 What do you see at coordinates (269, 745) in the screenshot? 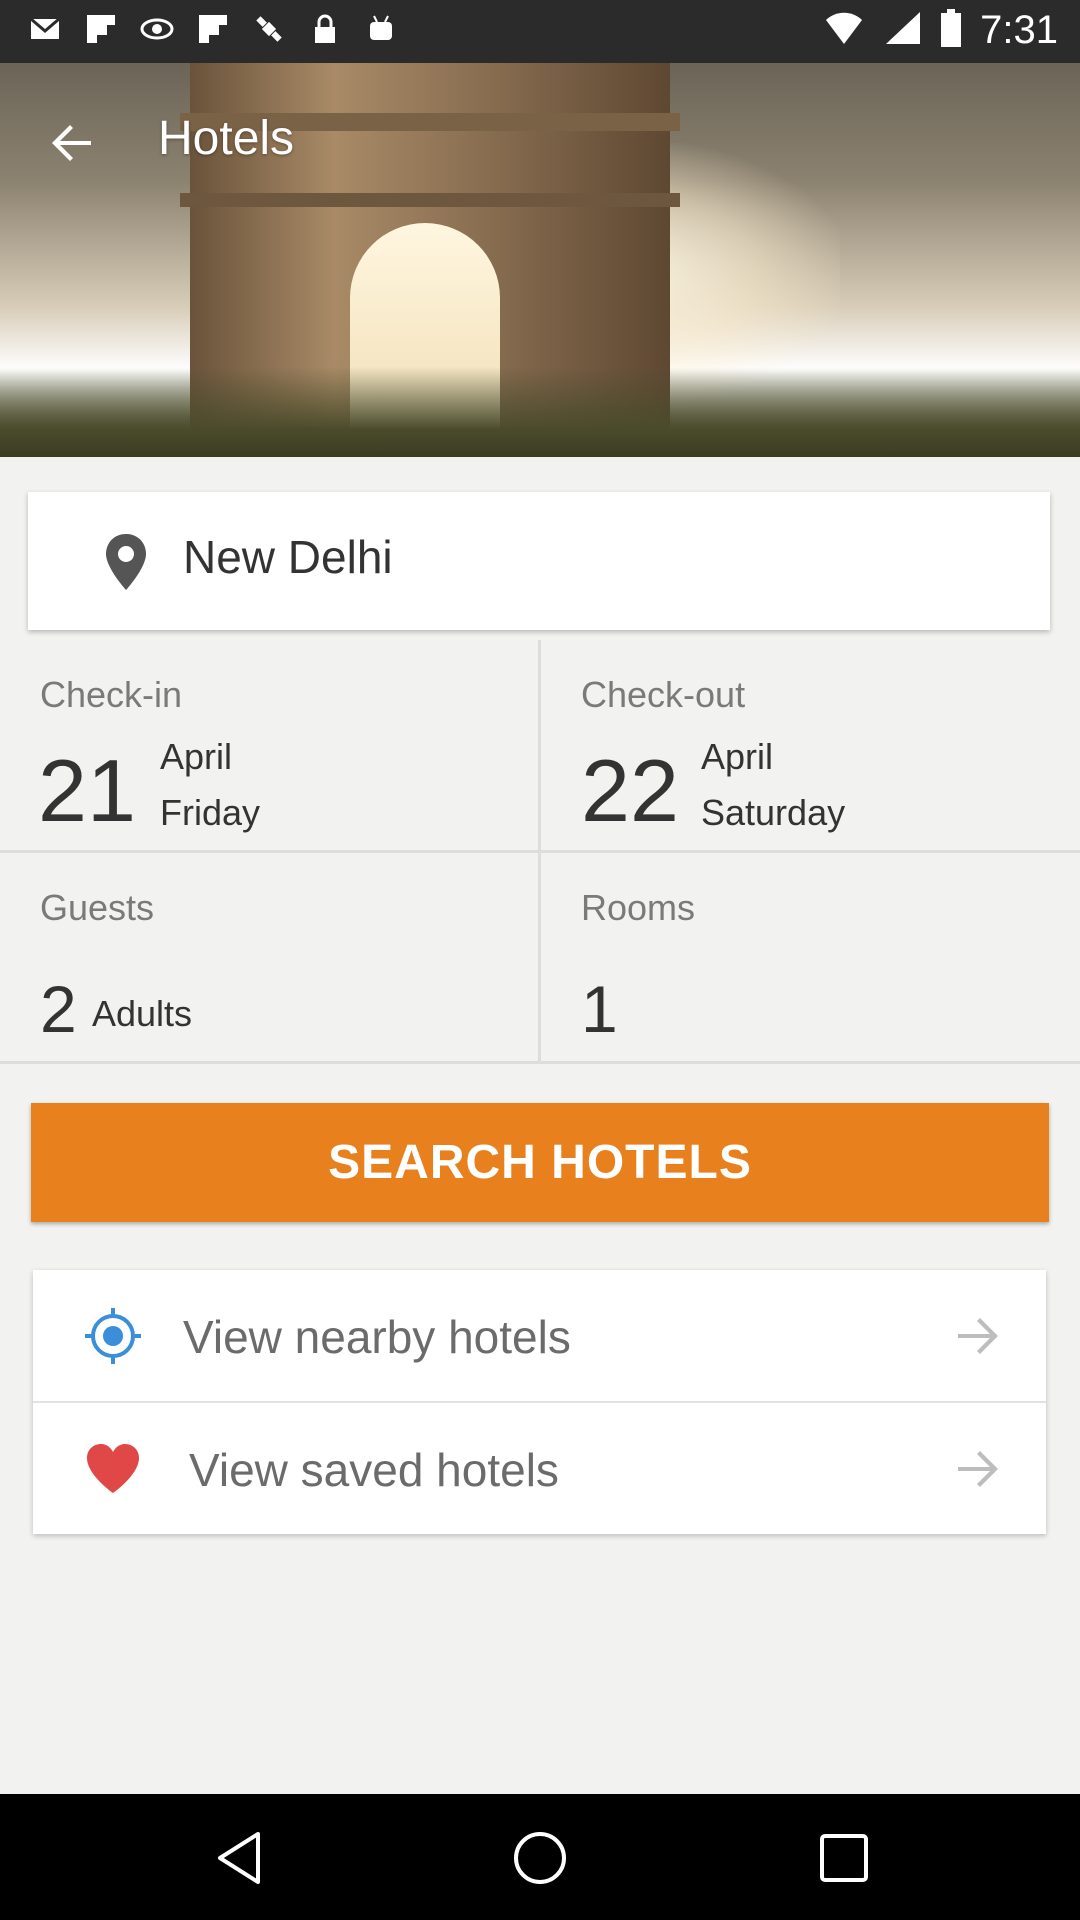
I see `checkin-field: Check-in 21 April Friday` at bounding box center [269, 745].